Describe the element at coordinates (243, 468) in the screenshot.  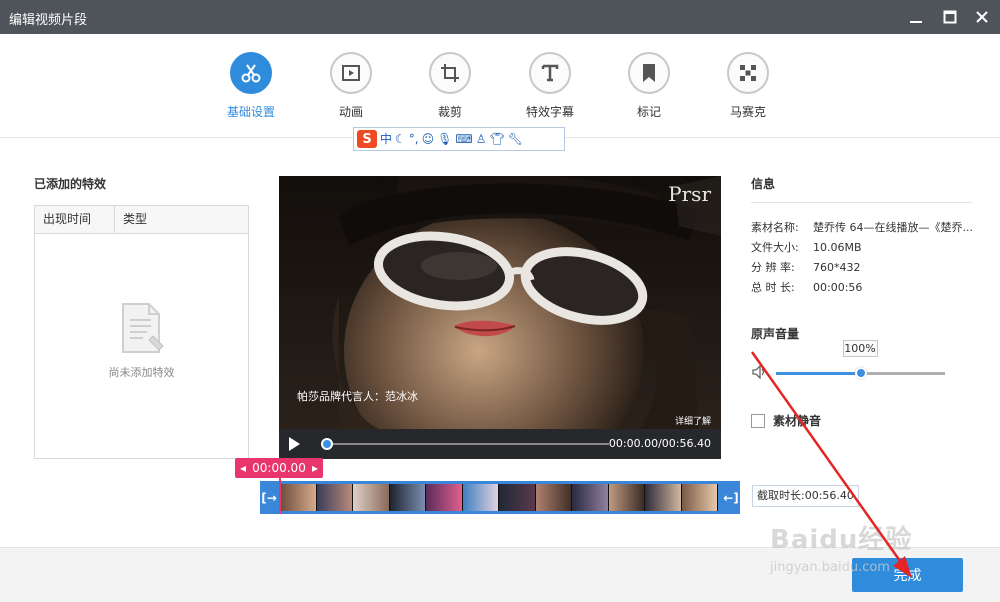
I see `marker-left-icon: ◂` at that location.